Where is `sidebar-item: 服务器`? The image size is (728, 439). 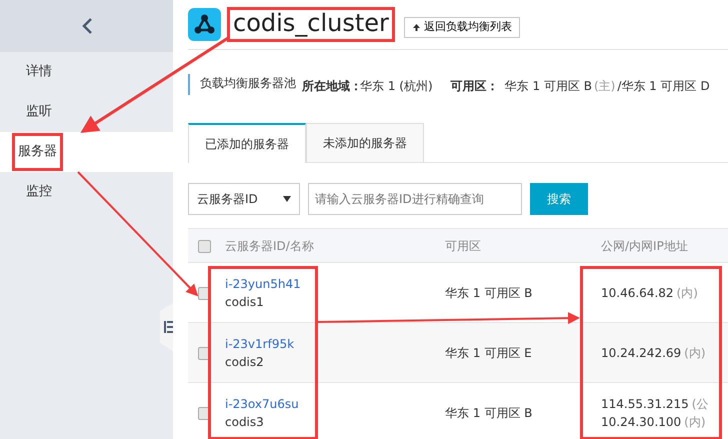
sidebar-item: 服务器 is located at coordinates (37, 152).